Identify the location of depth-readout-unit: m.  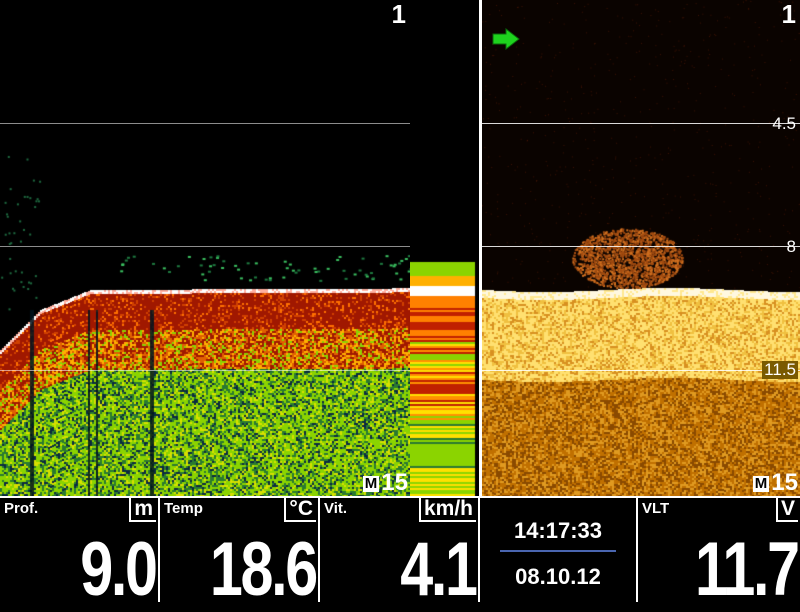
(142, 510).